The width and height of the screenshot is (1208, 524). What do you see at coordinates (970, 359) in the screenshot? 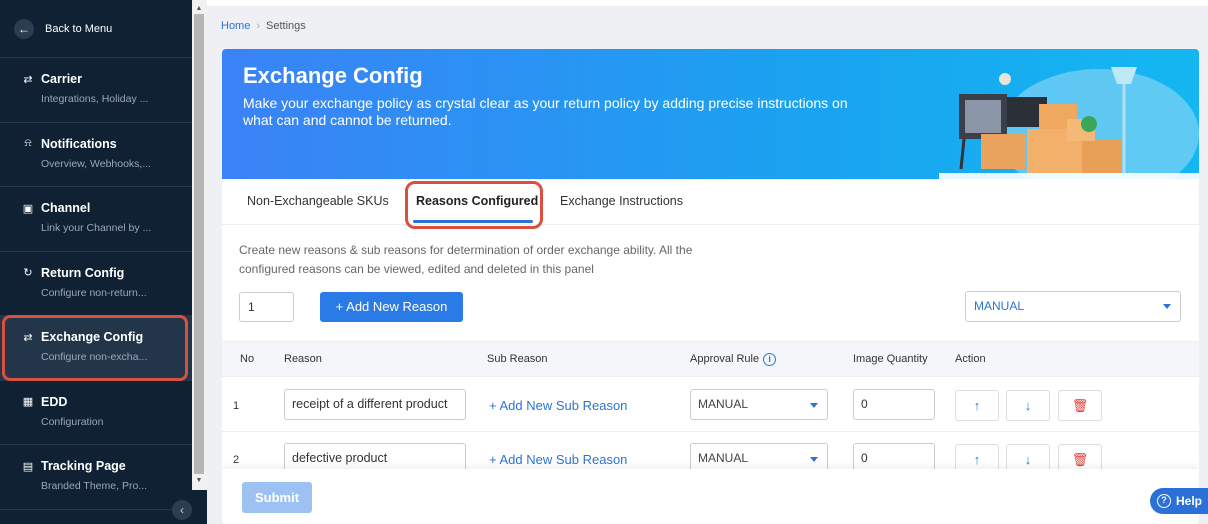
I see `column-header-action: Action` at bounding box center [970, 359].